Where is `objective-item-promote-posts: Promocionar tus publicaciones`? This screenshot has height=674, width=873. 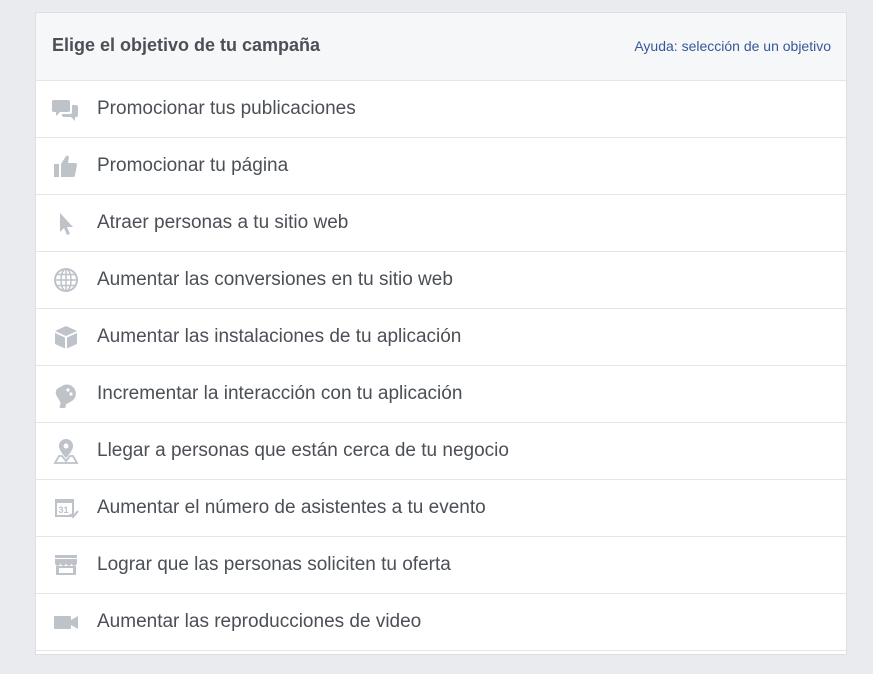 objective-item-promote-posts: Promocionar tus publicaciones is located at coordinates (441, 109).